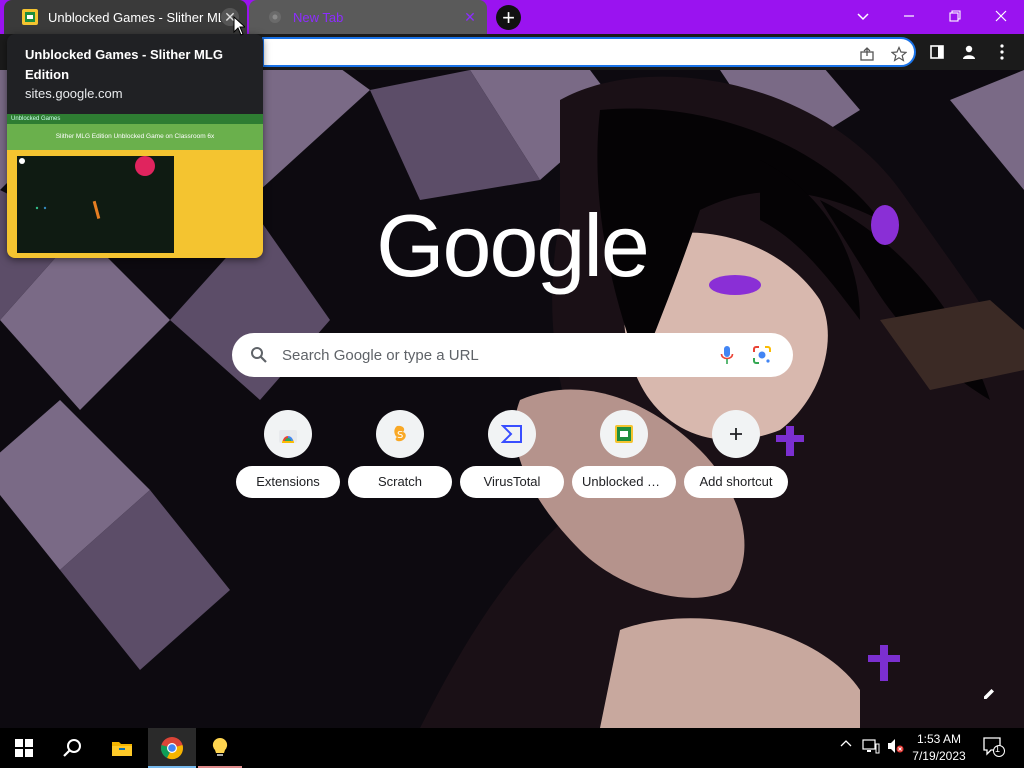 This screenshot has height=768, width=1024. Describe the element at coordinates (512, 482) in the screenshot. I see `shortcut-label: VirusTotal` at that location.